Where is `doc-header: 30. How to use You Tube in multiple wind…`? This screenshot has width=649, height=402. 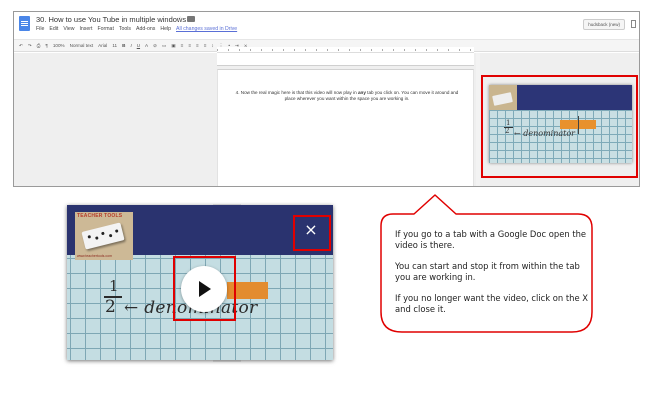 doc-header: 30. How to use You Tube in multiple wind… is located at coordinates (326, 25).